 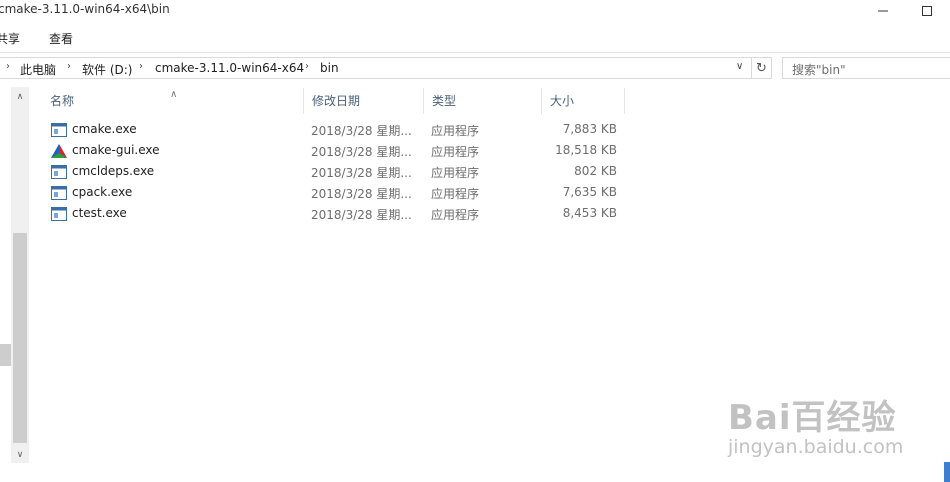 I want to click on file-row: cmcldeps.exe 2018/3/28 星期... 应用程序 802 KB, so click(x=334, y=172).